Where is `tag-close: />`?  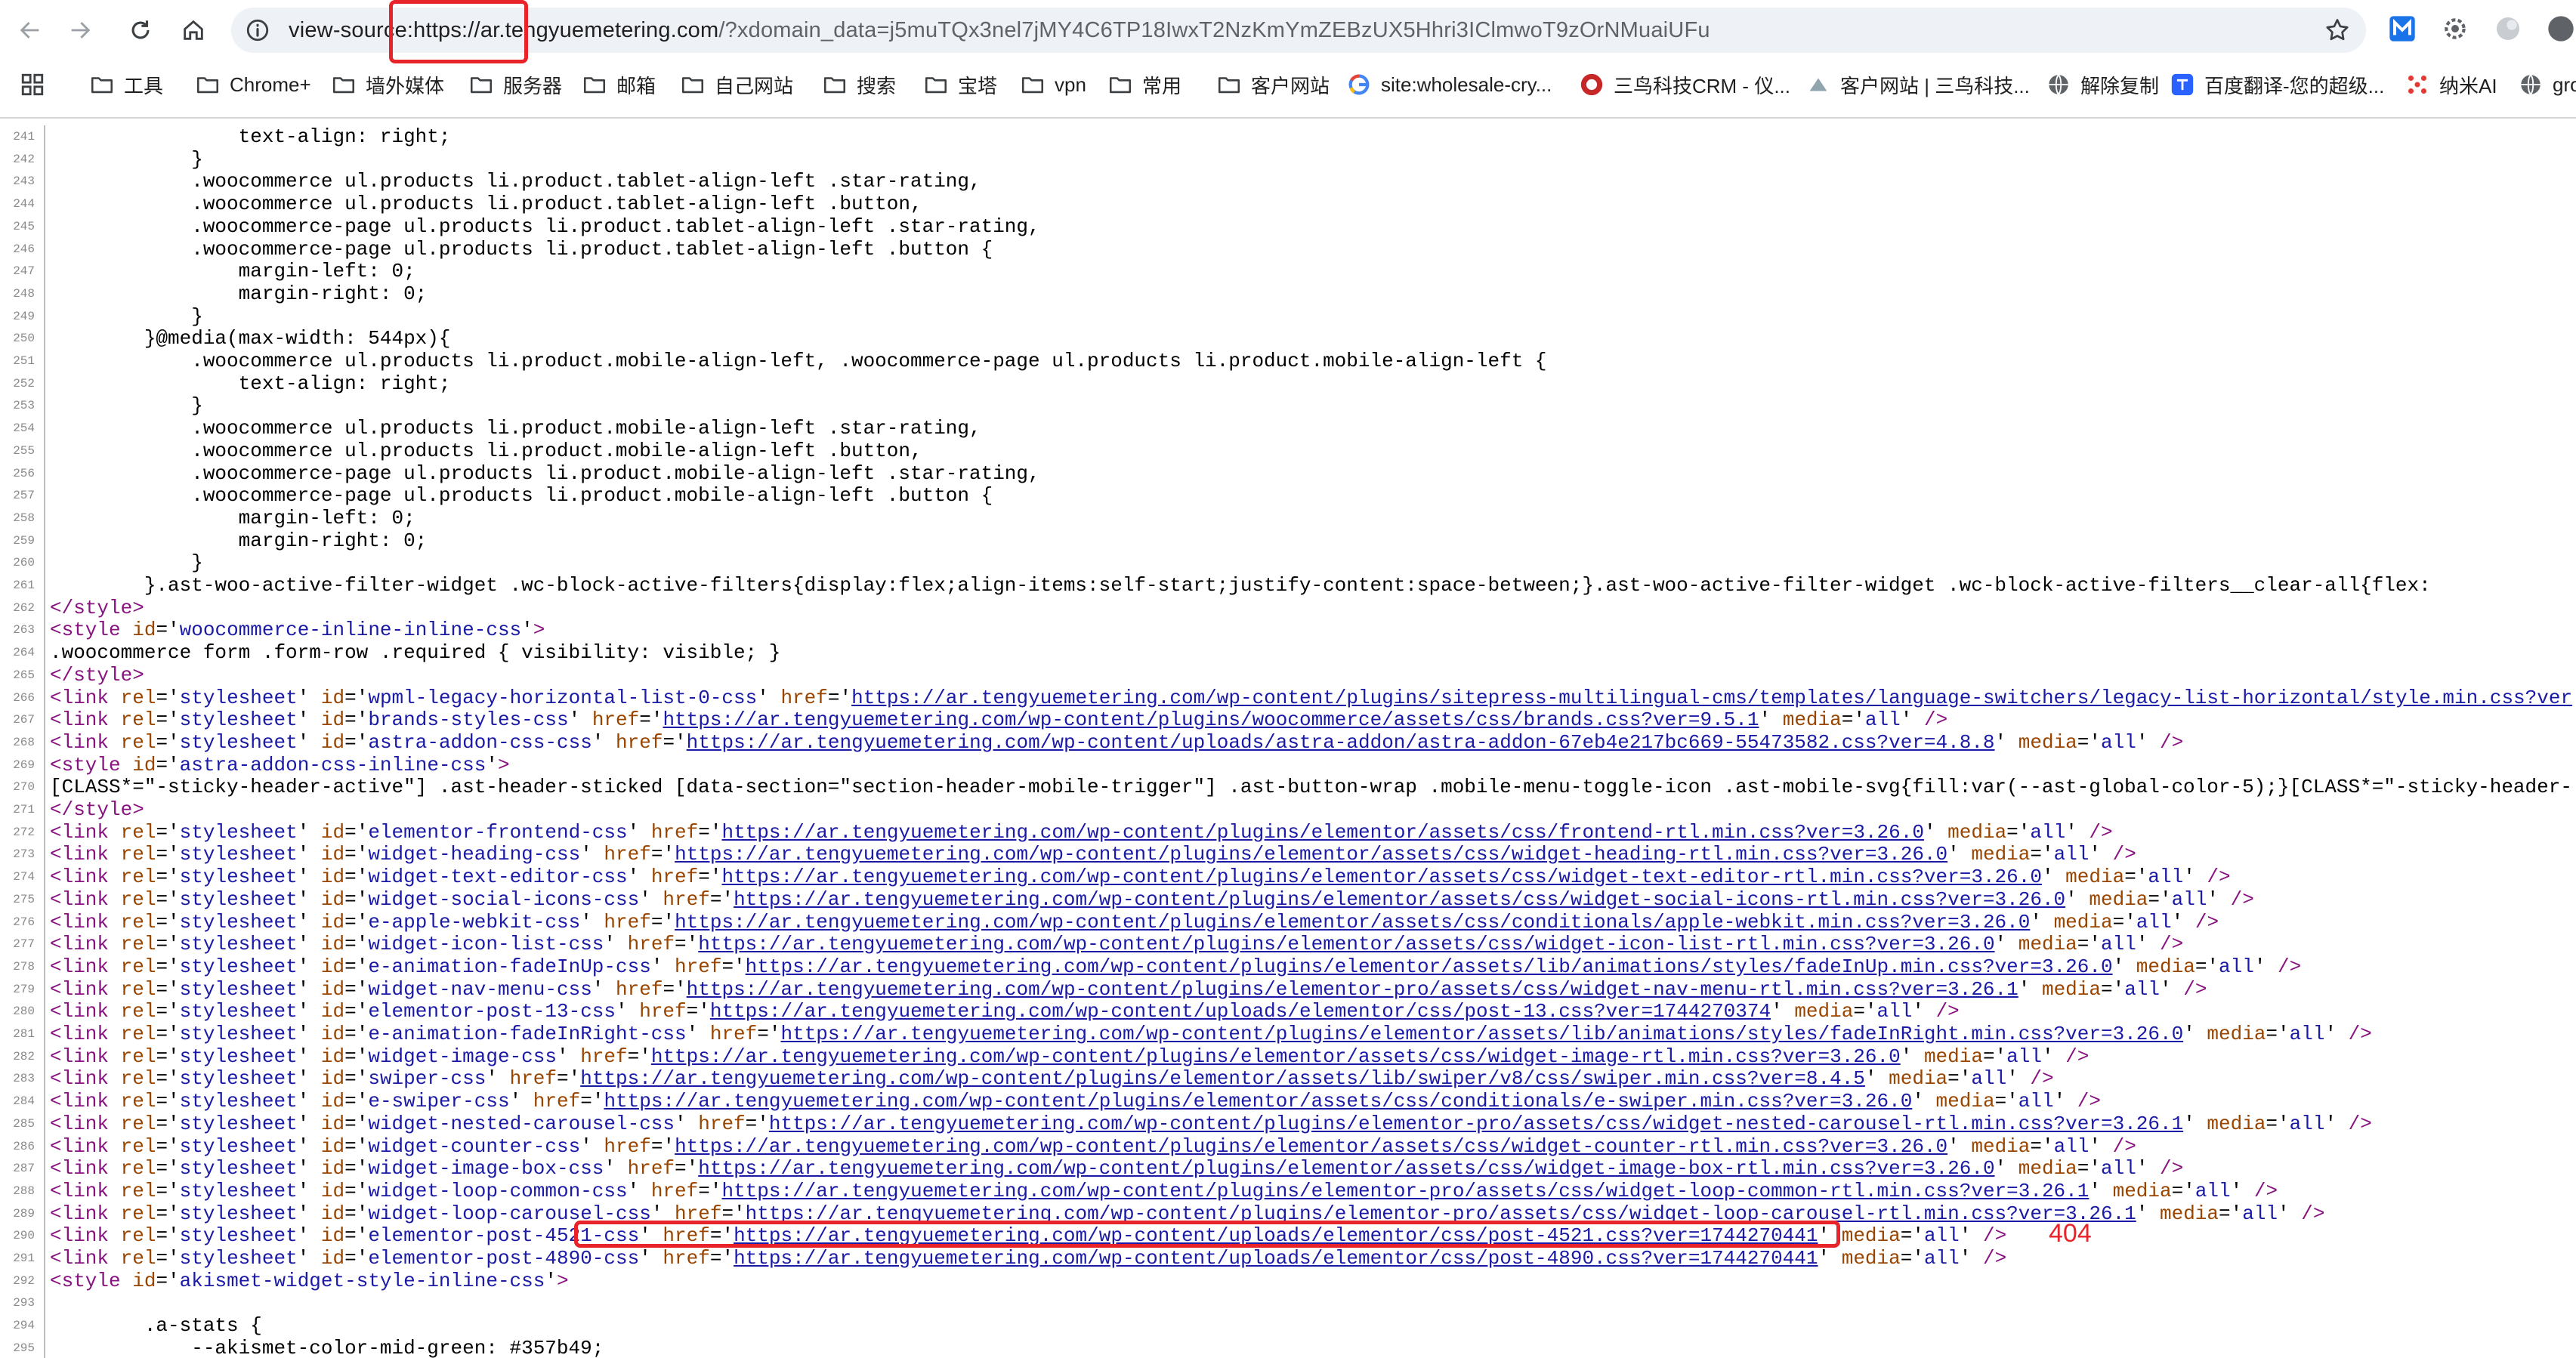 tag-close: /> is located at coordinates (1989, 1258).